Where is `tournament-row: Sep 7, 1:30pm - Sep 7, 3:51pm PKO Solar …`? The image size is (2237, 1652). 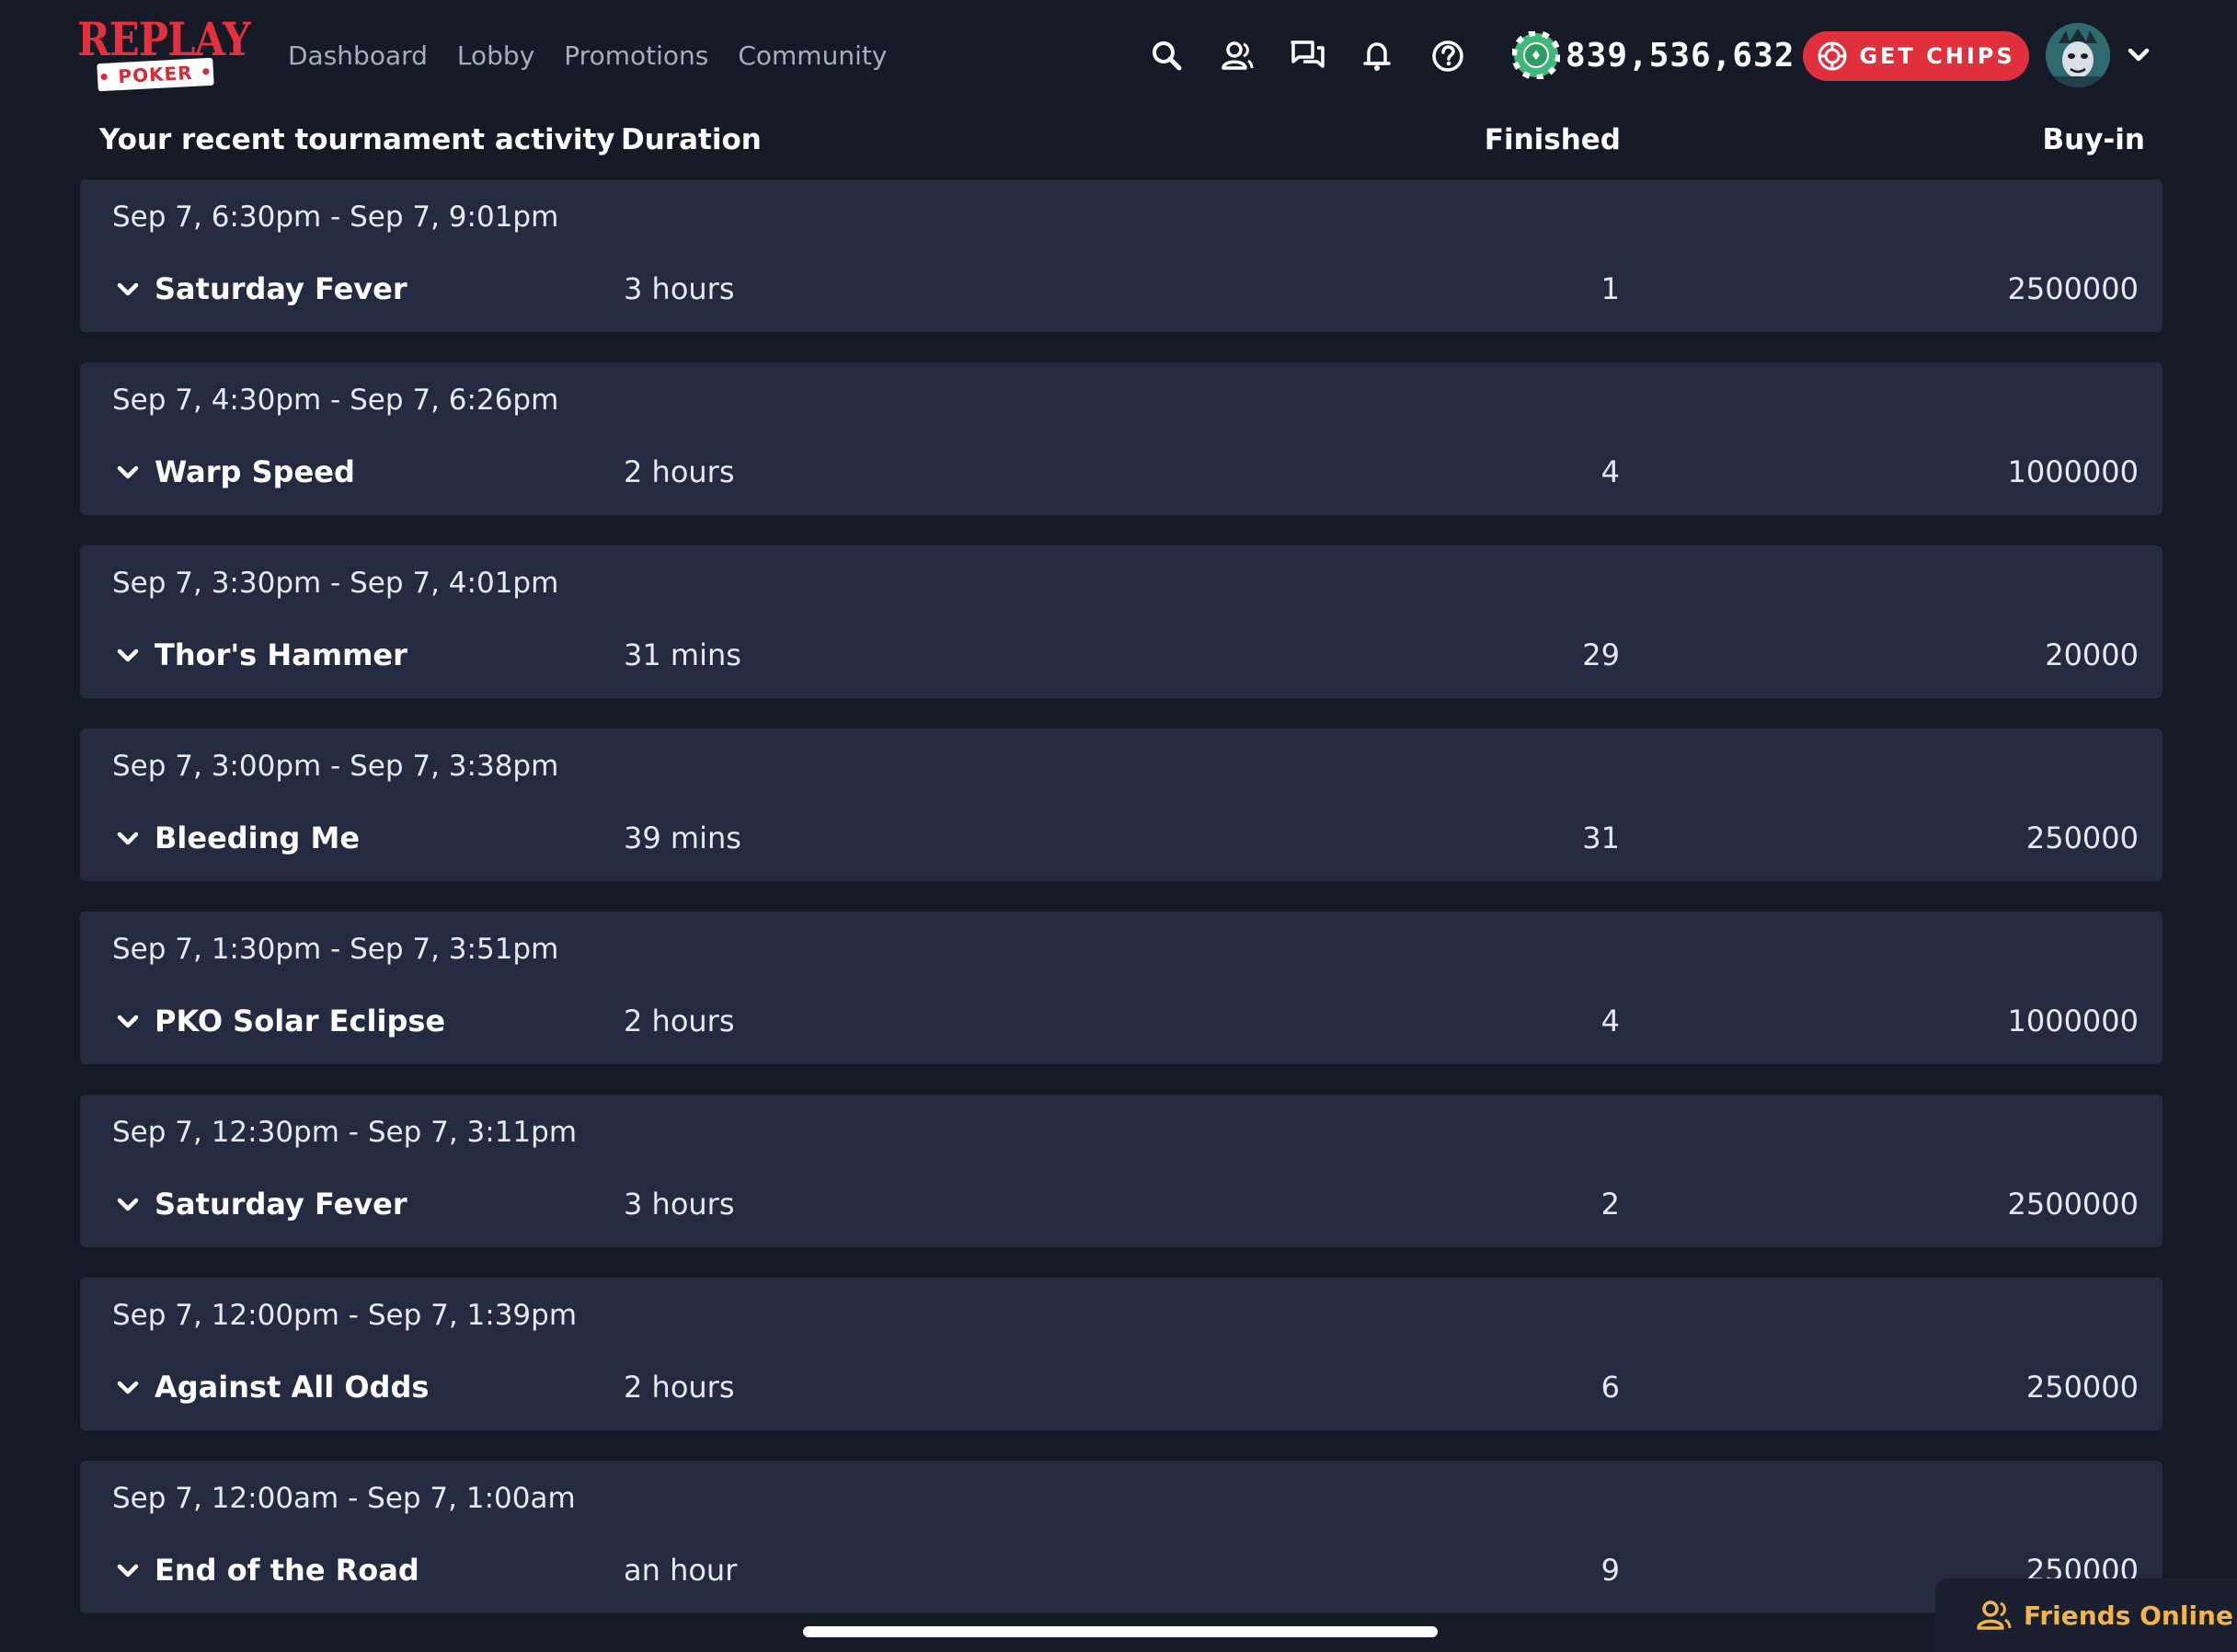 tournament-row: Sep 7, 1:30pm - Sep 7, 3:51pm PKO Solar … is located at coordinates (1121, 988).